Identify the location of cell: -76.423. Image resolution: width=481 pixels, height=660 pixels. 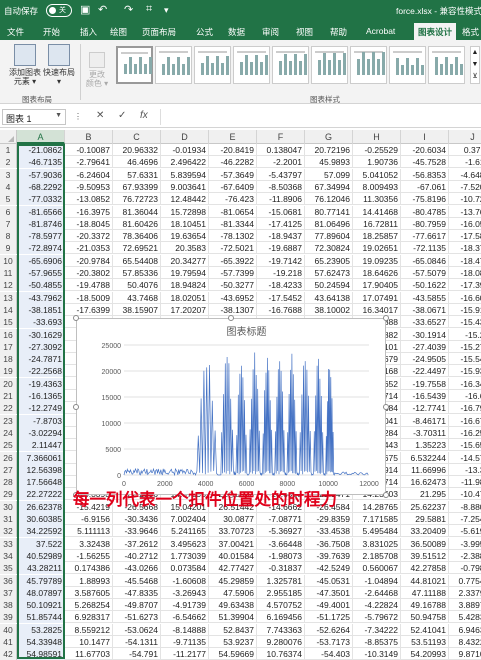
(233, 199).